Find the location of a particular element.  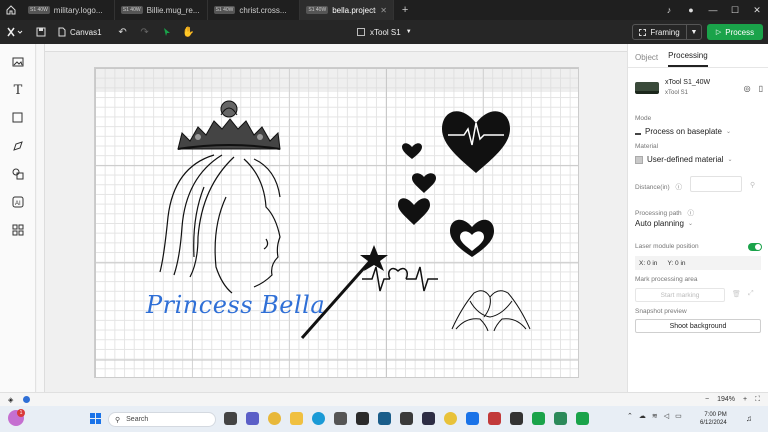

close-window-icon: ✕ is located at coordinates (757, 10).